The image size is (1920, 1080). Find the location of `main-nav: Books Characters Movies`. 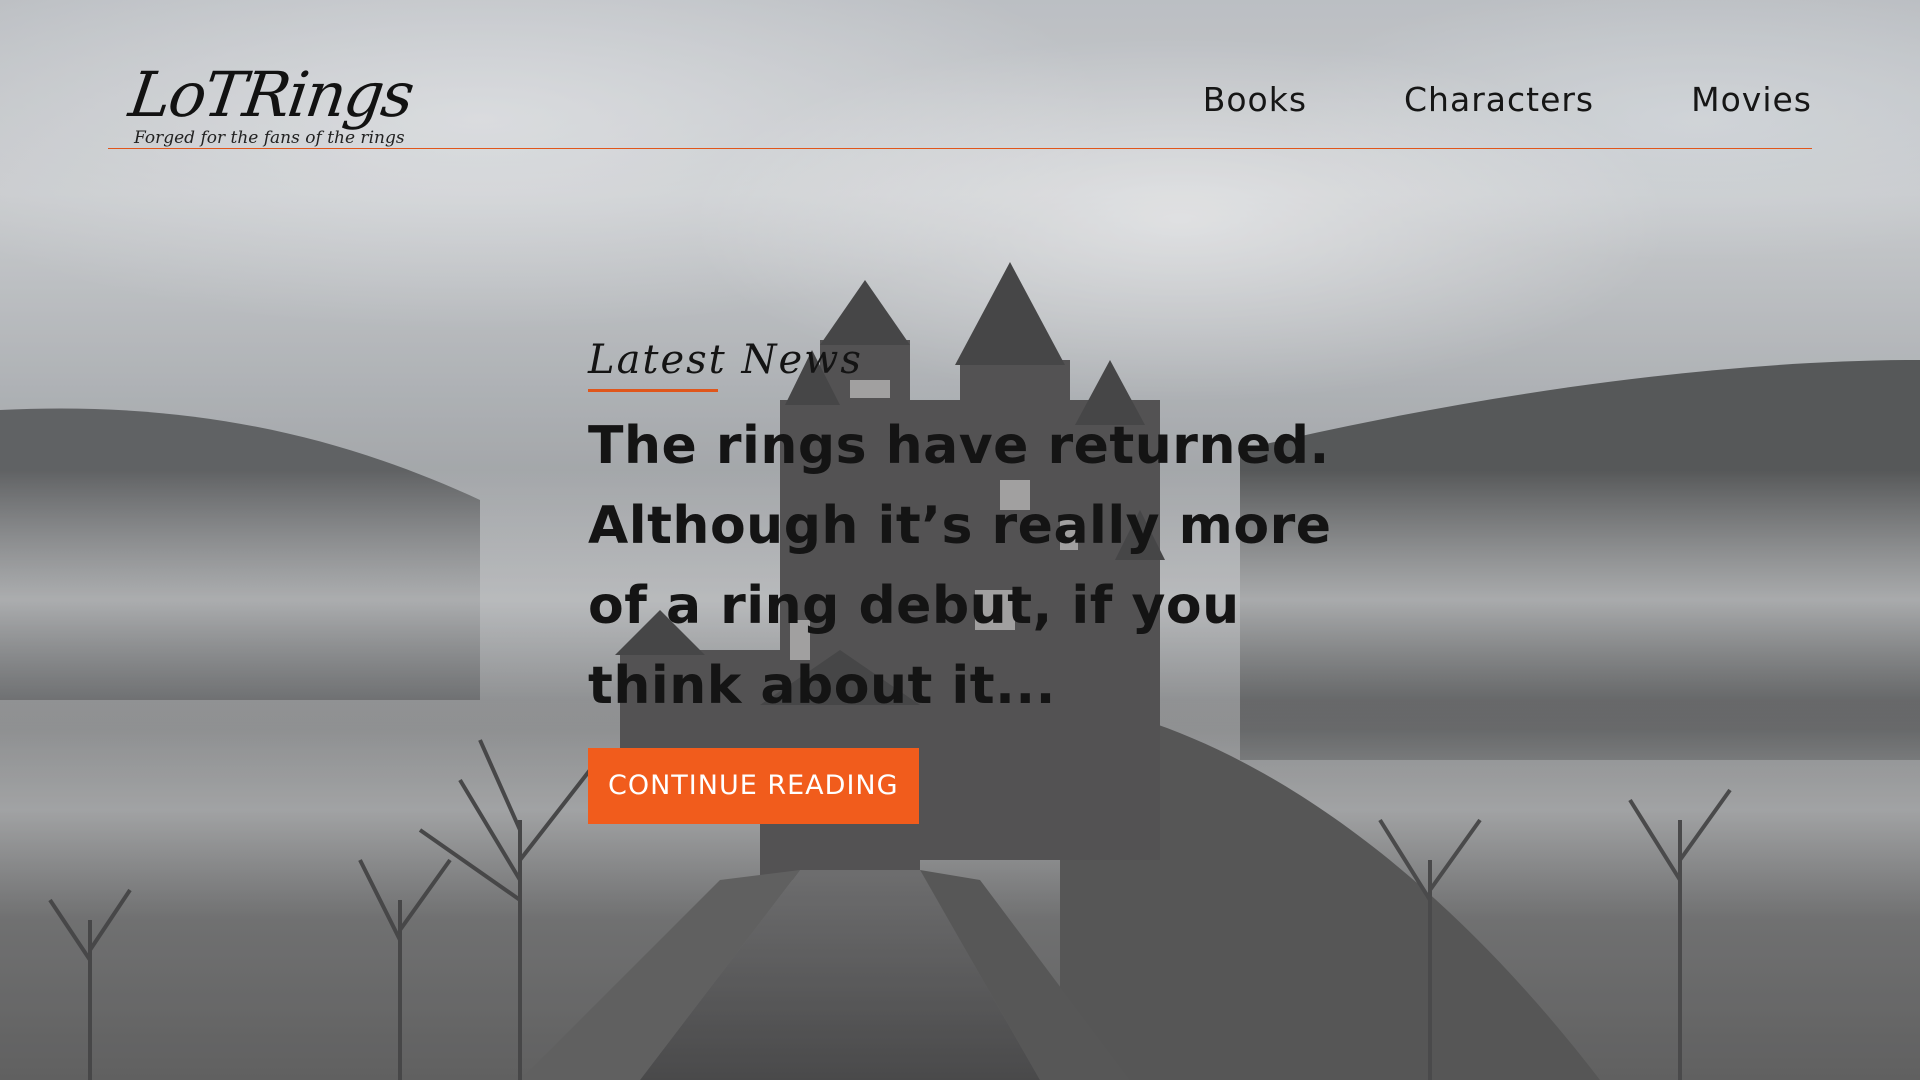

main-nav: Books Characters Movies is located at coordinates (1507, 99).